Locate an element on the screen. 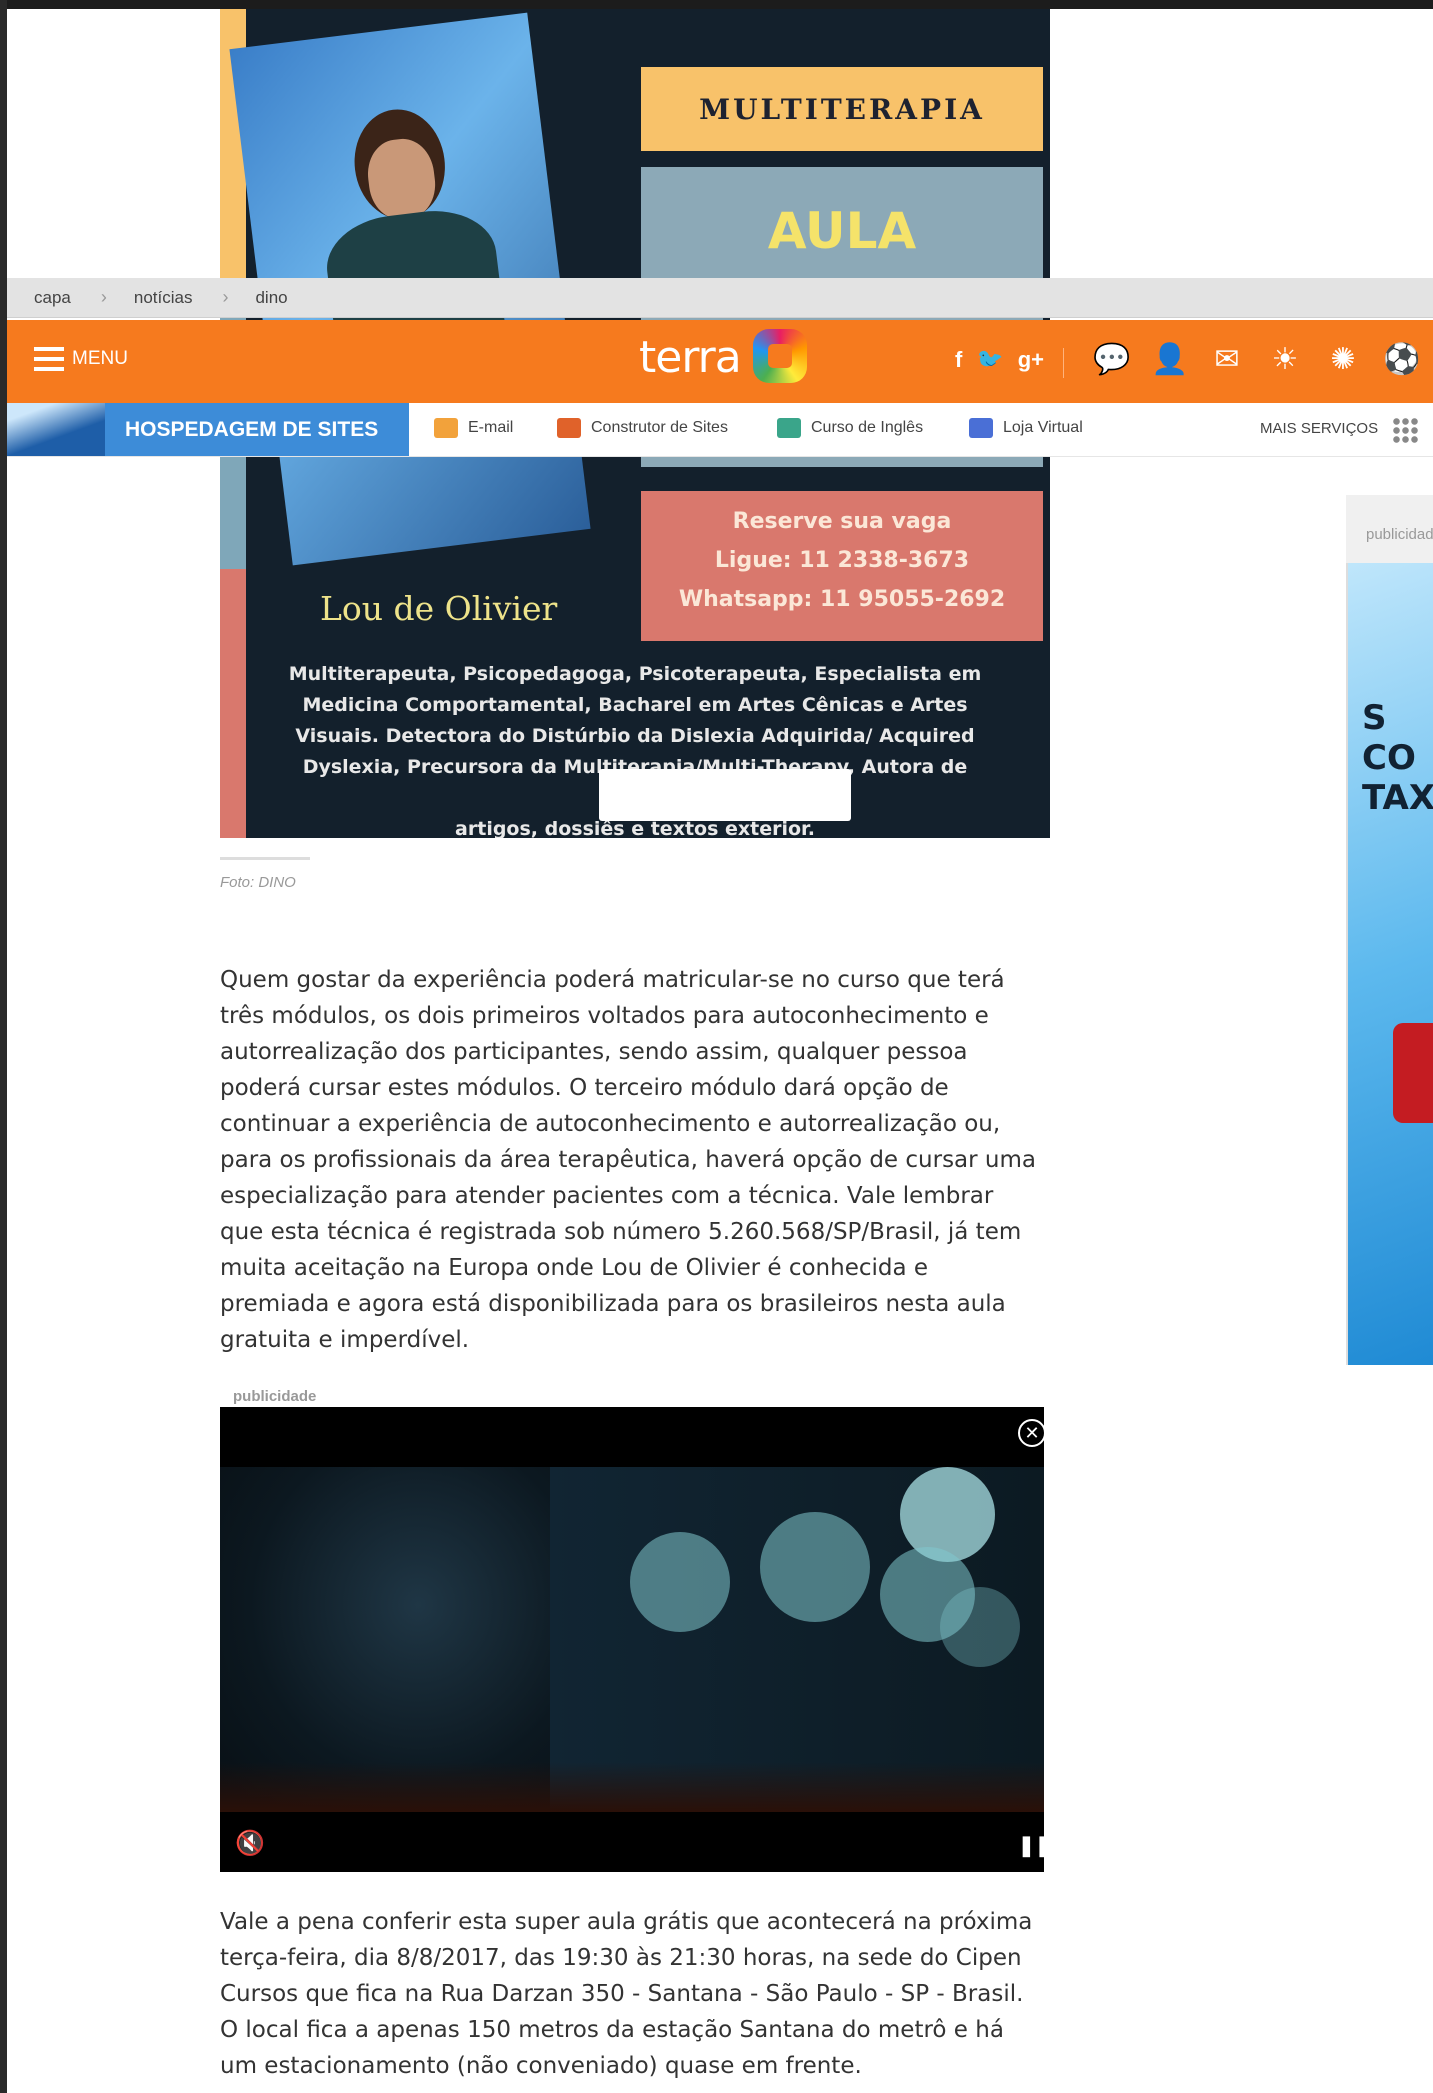 The width and height of the screenshot is (1433, 2093). store-icon is located at coordinates (981, 428).